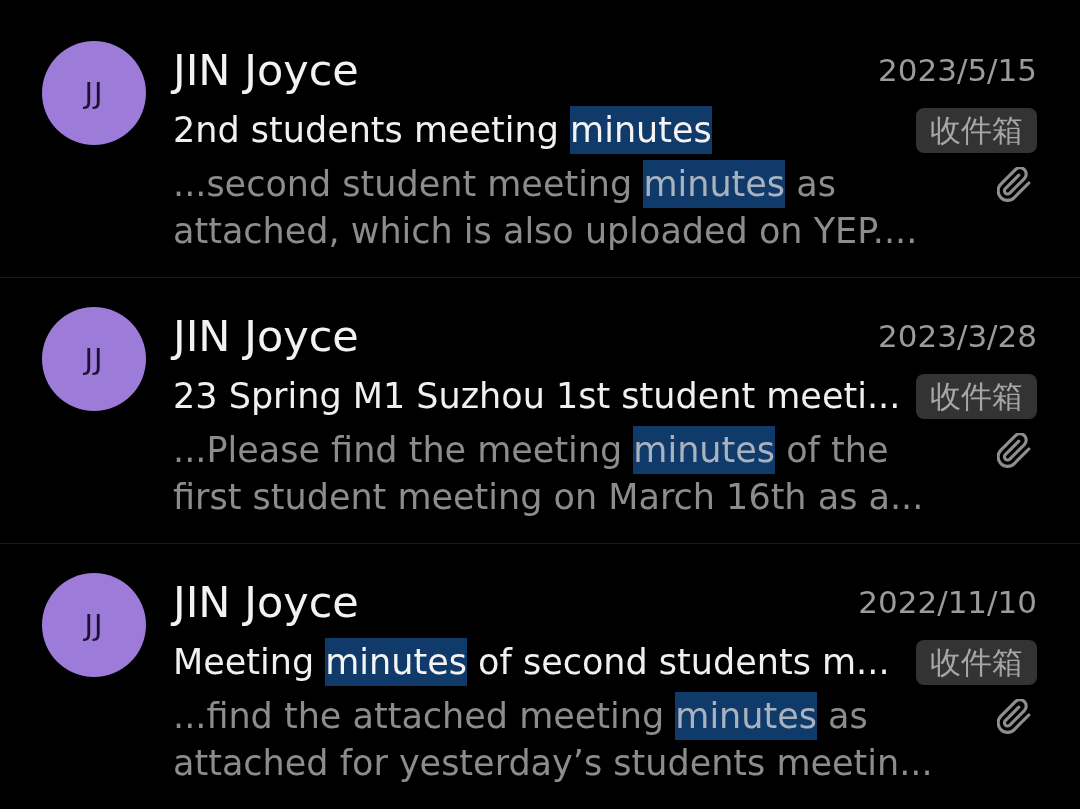 Image resolution: width=1080 pixels, height=809 pixels. What do you see at coordinates (957, 336) in the screenshot?
I see `message-date: 2023/3/28` at bounding box center [957, 336].